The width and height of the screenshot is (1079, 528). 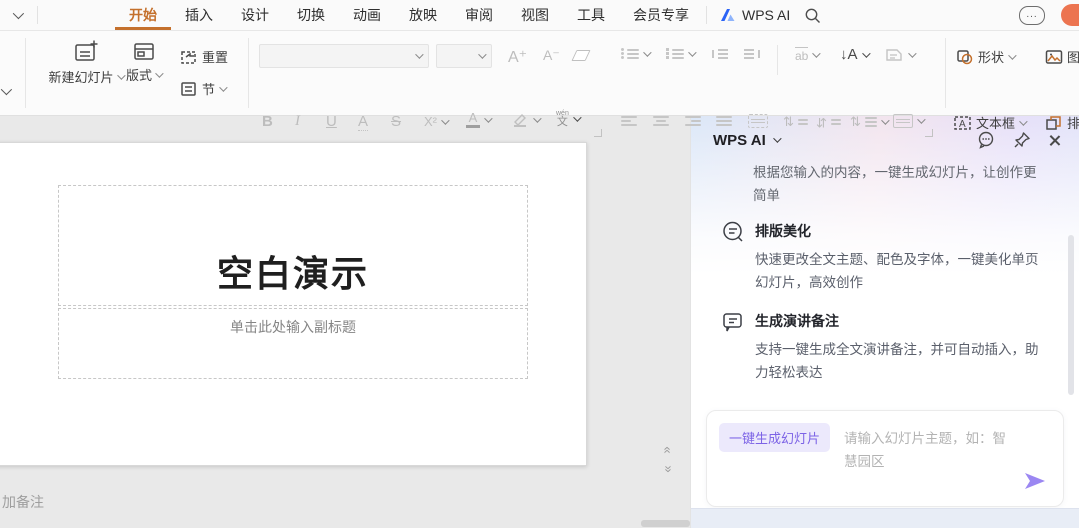 I want to click on subtitle-placeholder: 单击此处输入副标题, so click(x=293, y=343).